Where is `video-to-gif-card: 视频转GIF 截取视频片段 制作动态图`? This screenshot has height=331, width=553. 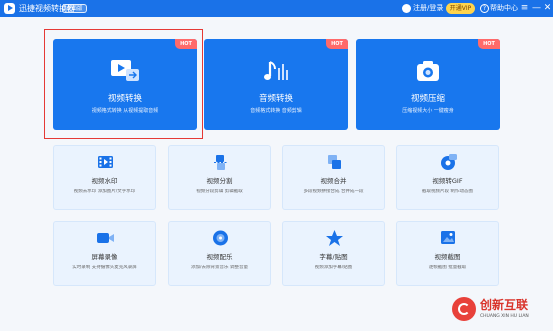
video-to-gif-card: 视频转GIF 截取视频片段 制作动态图 is located at coordinates (447, 177).